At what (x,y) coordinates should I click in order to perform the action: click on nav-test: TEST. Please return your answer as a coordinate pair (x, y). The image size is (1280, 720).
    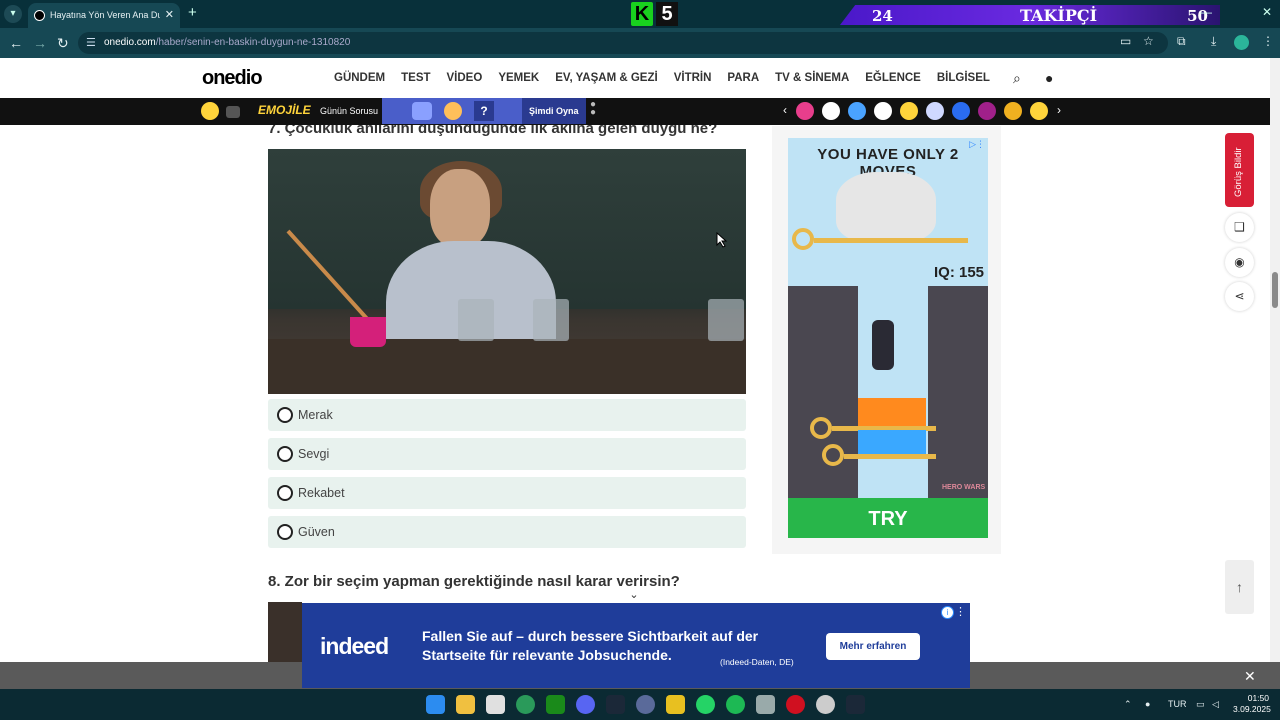
    Looking at the image, I should click on (415, 78).